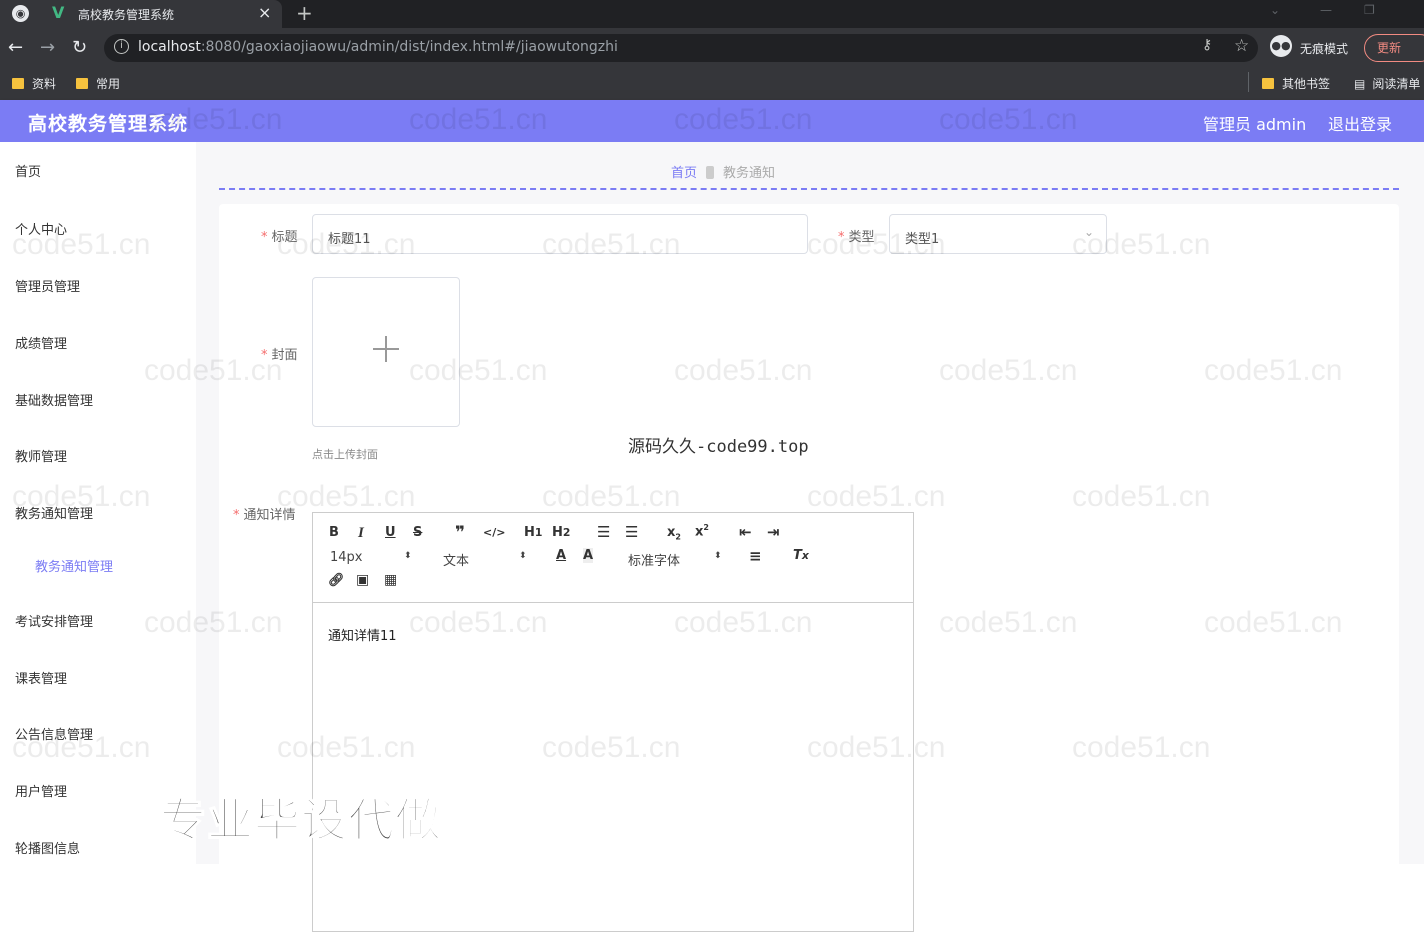 The height and width of the screenshot is (932, 1424). What do you see at coordinates (561, 555) in the screenshot?
I see `font-color-icon: A` at bounding box center [561, 555].